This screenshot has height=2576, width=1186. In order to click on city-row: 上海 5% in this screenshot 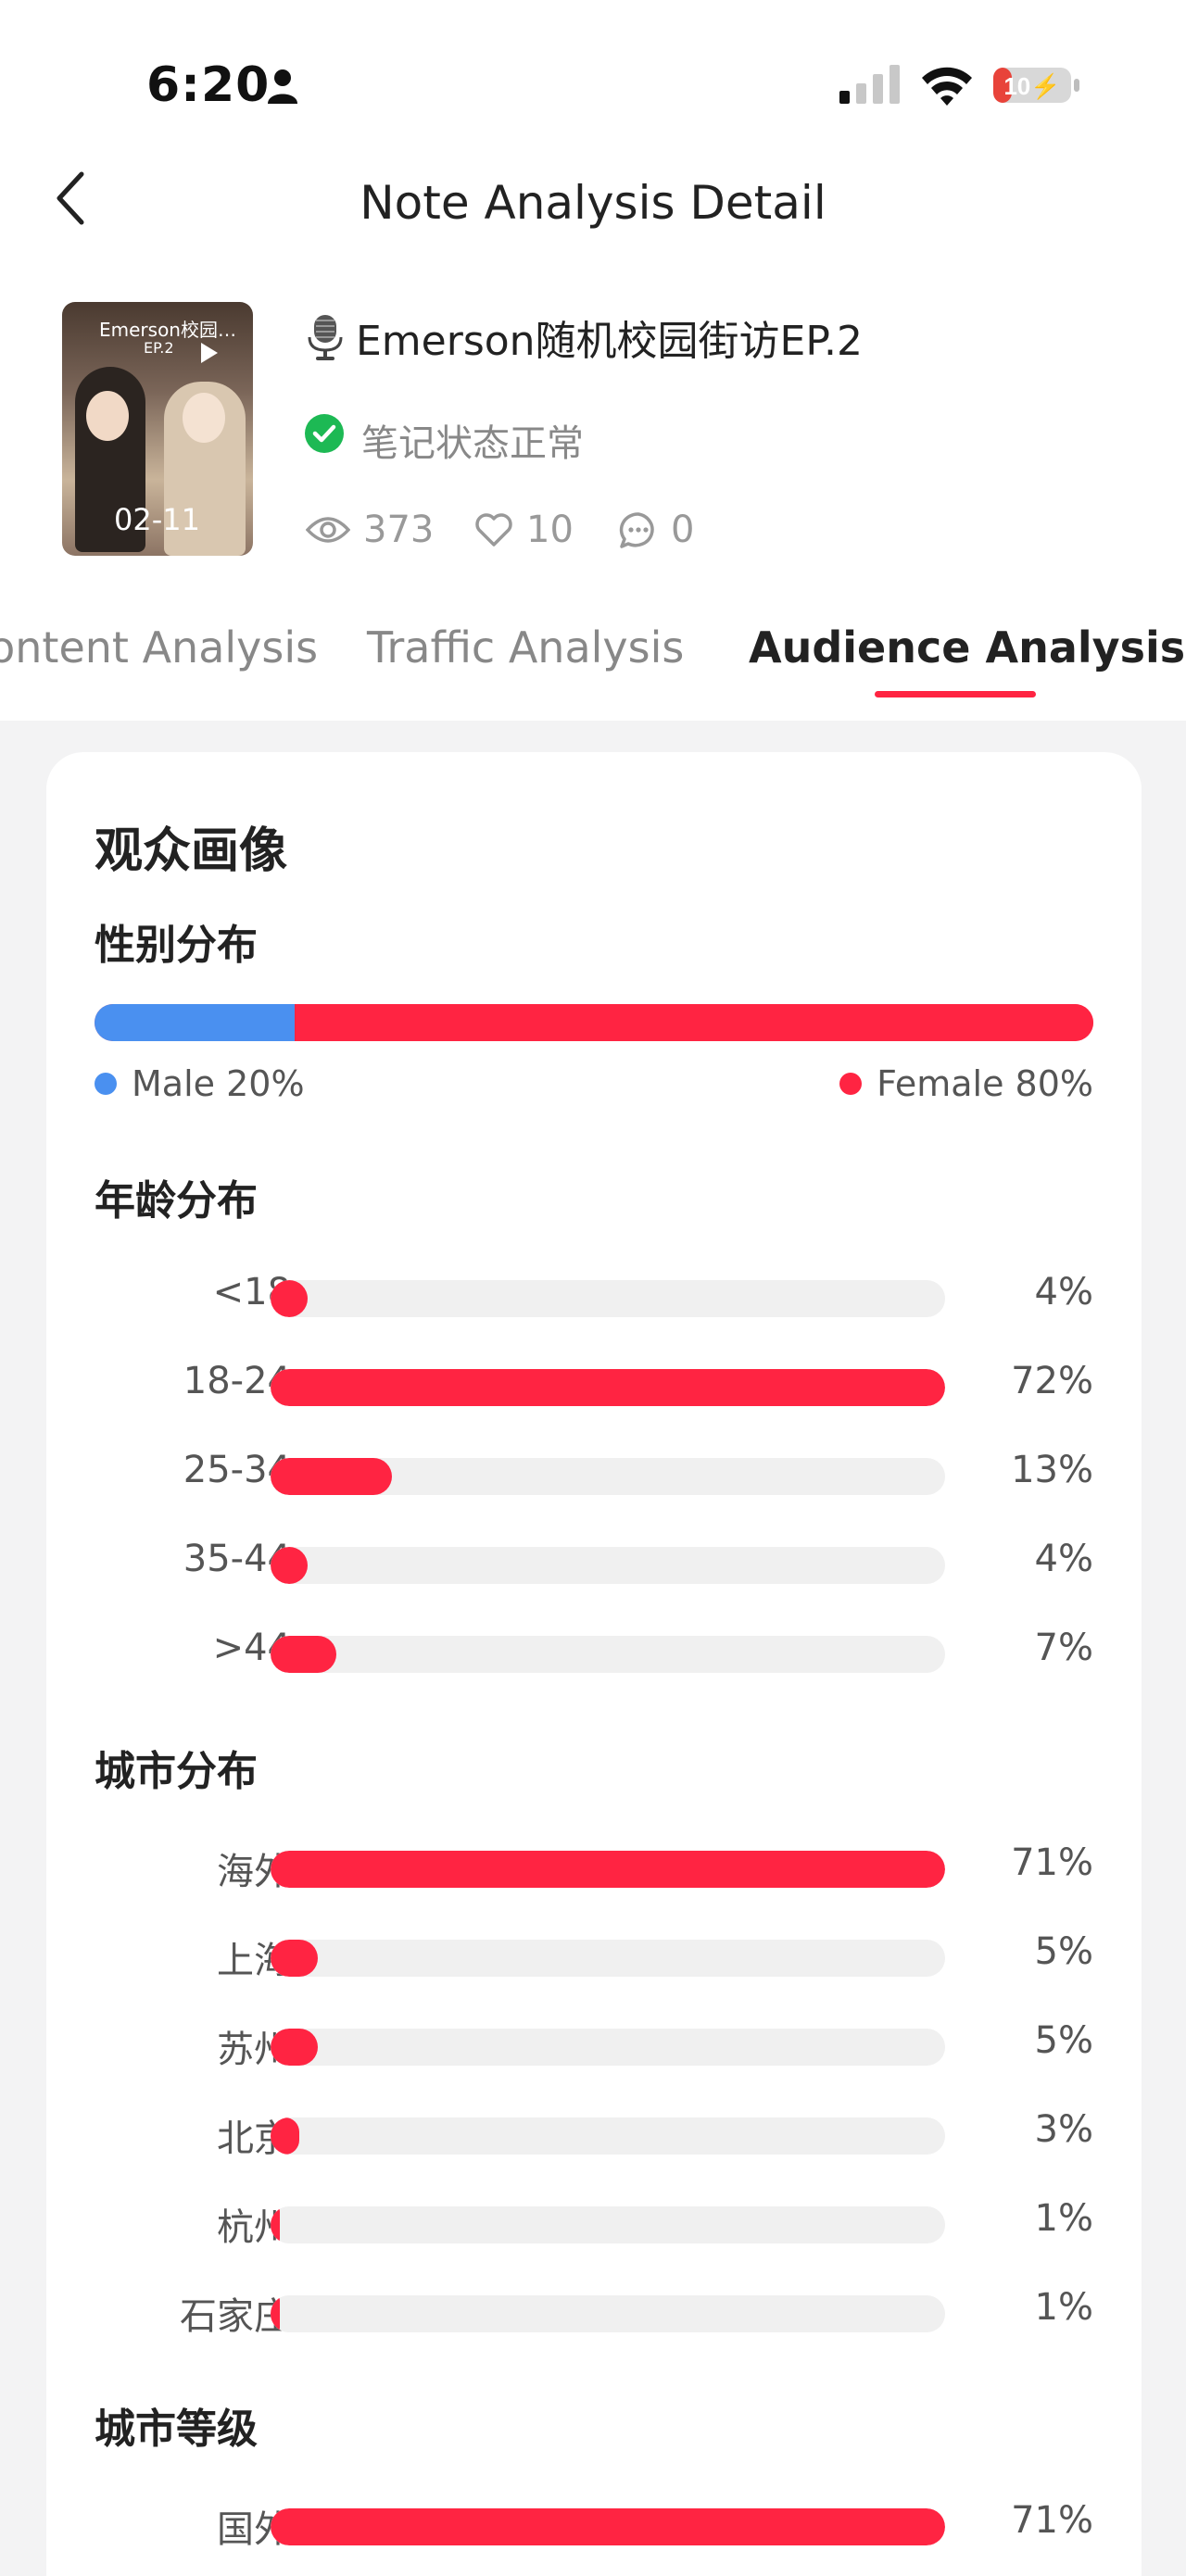, I will do `click(594, 1956)`.